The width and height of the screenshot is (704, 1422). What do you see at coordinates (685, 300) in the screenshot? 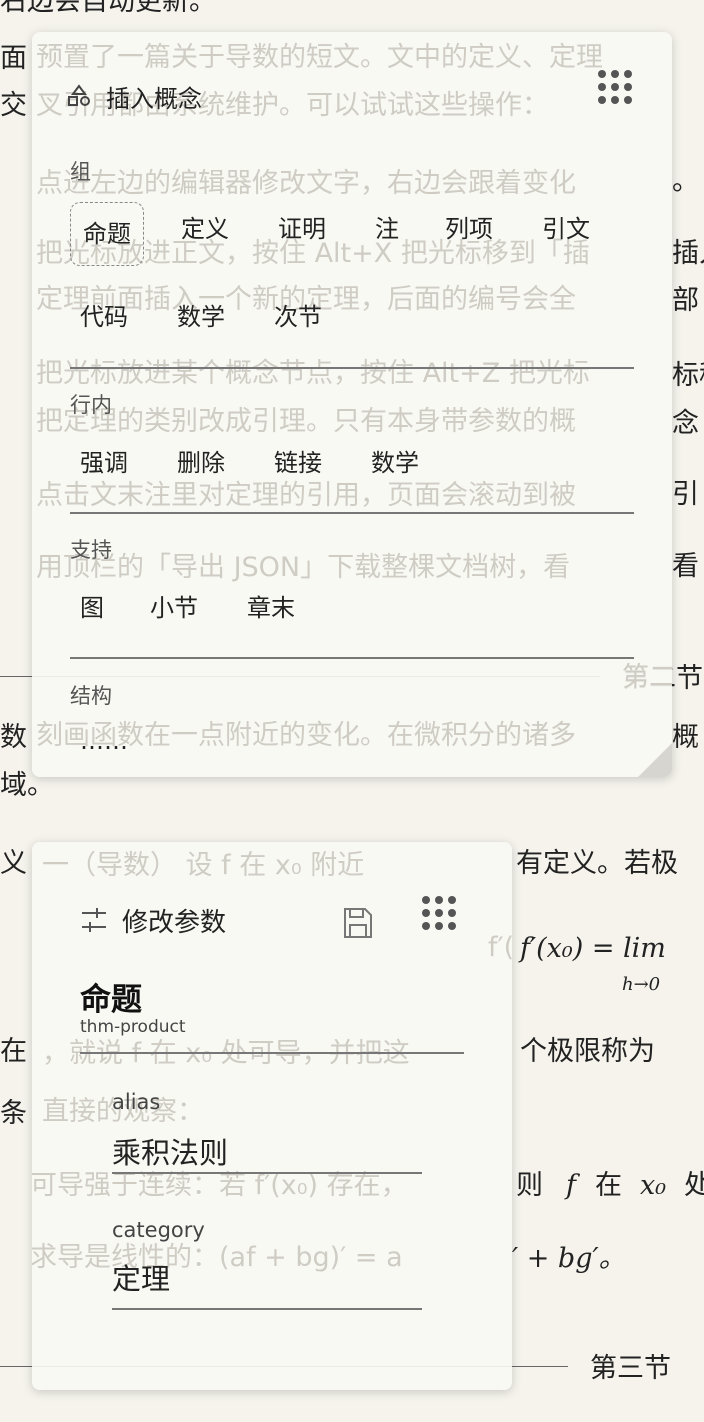
I see `doc-text: 部` at bounding box center [685, 300].